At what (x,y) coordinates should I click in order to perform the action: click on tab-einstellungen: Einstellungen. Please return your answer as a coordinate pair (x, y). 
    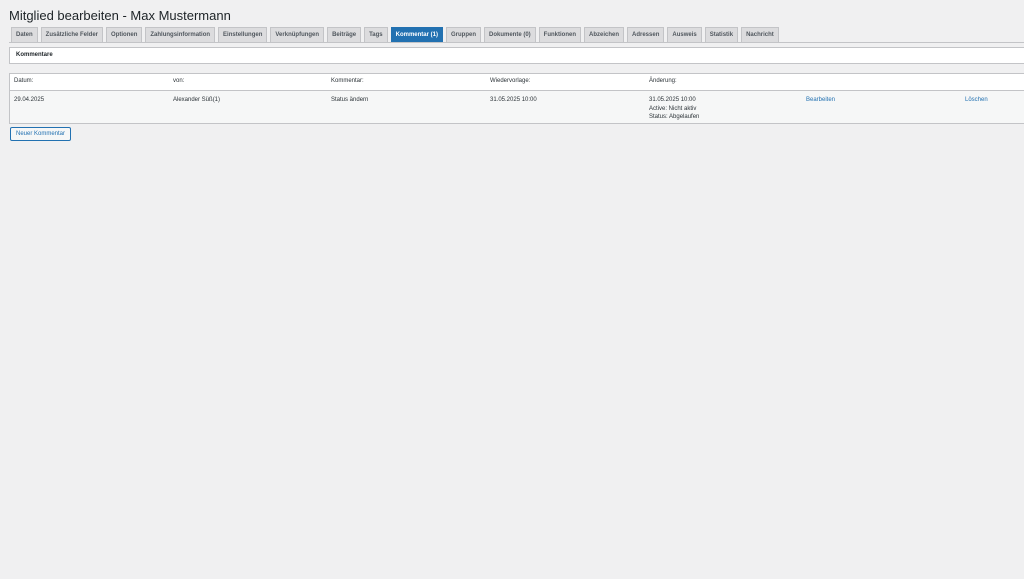
    Looking at the image, I should click on (243, 35).